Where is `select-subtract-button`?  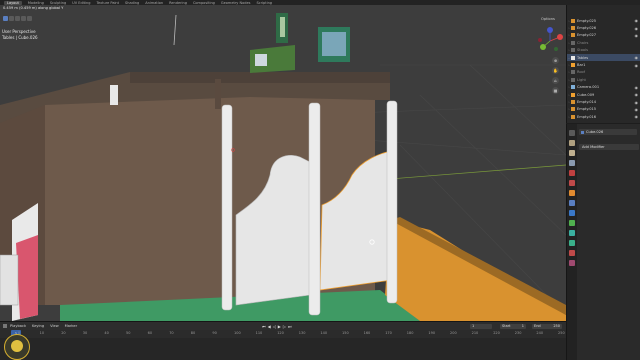
select-subtract-button is located at coordinates (17, 18).